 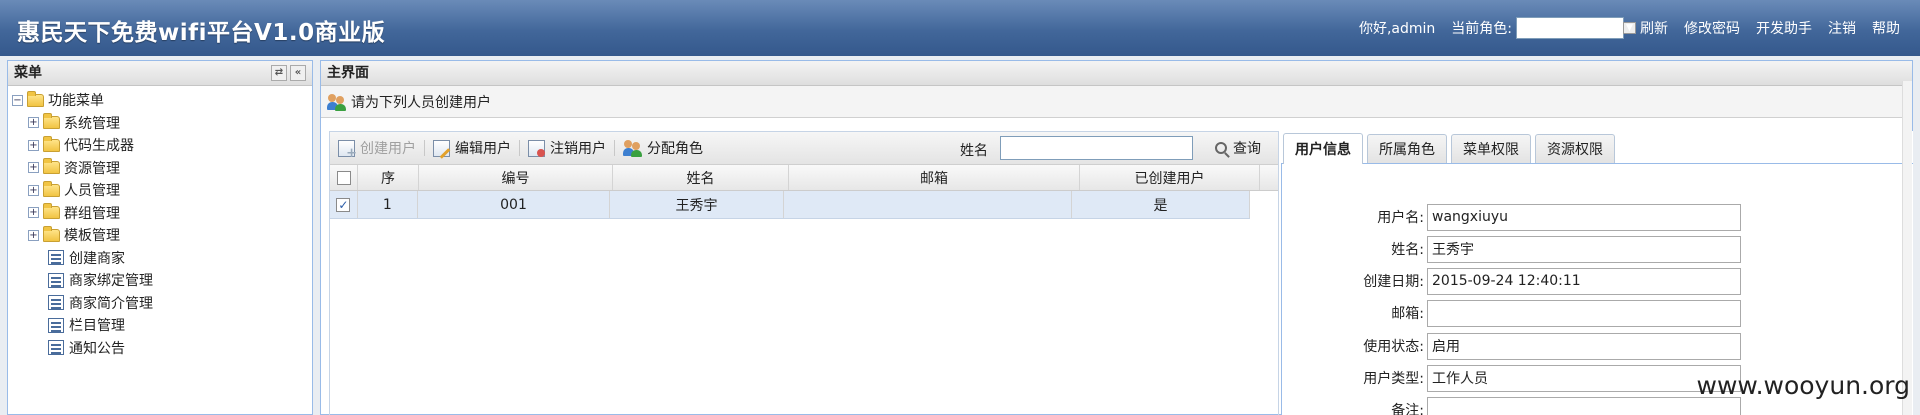 I want to click on create-date-field: 2015-09-24 12:40:11, so click(x=1584, y=281).